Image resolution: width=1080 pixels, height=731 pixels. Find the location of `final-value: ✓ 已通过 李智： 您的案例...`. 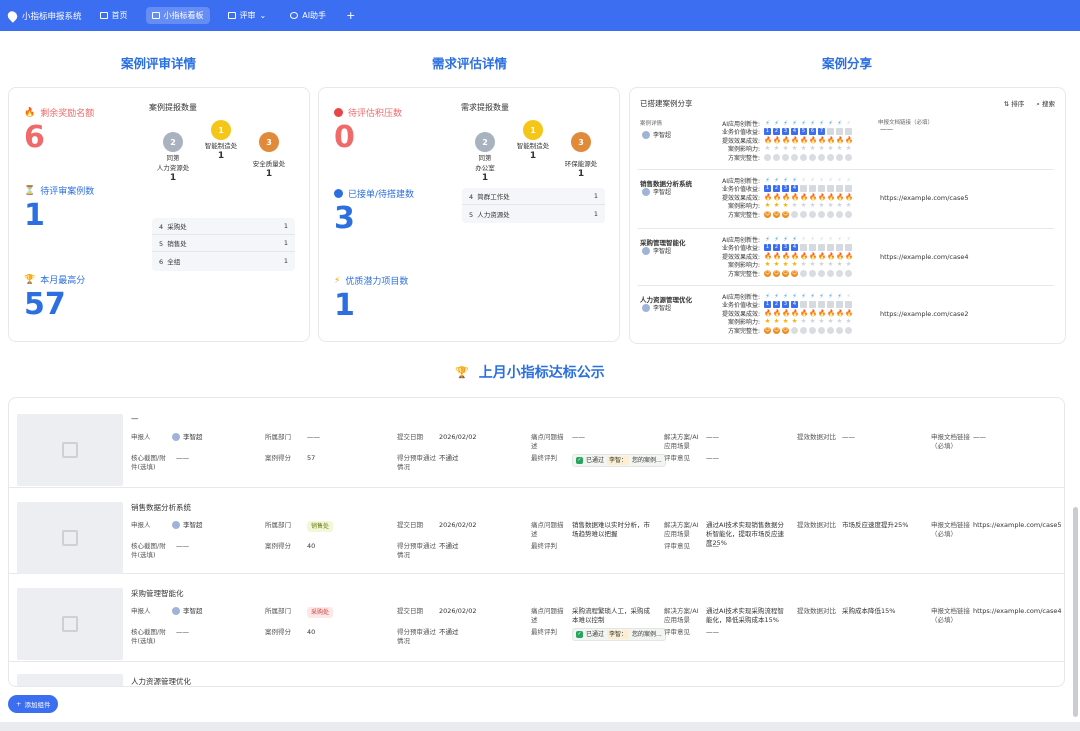

final-value: ✓ 已通过 李智： 您的案例... is located at coordinates (619, 460).